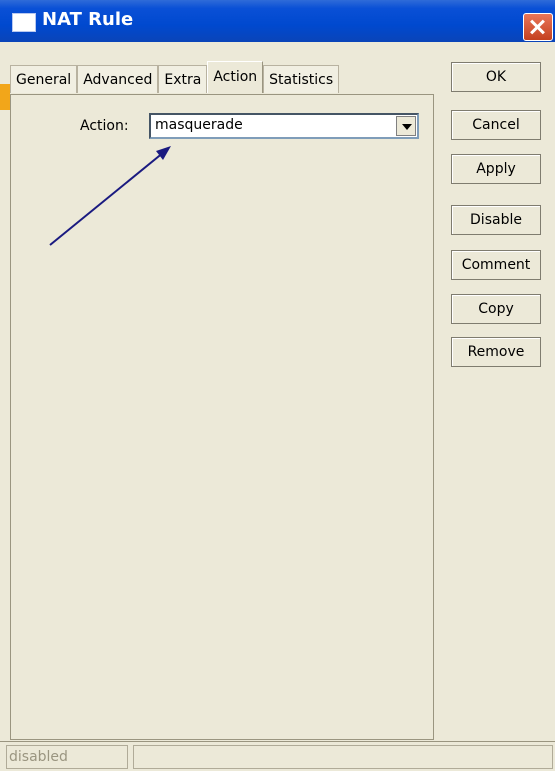 The image size is (555, 771). I want to click on remove-button: Remove, so click(496, 352).